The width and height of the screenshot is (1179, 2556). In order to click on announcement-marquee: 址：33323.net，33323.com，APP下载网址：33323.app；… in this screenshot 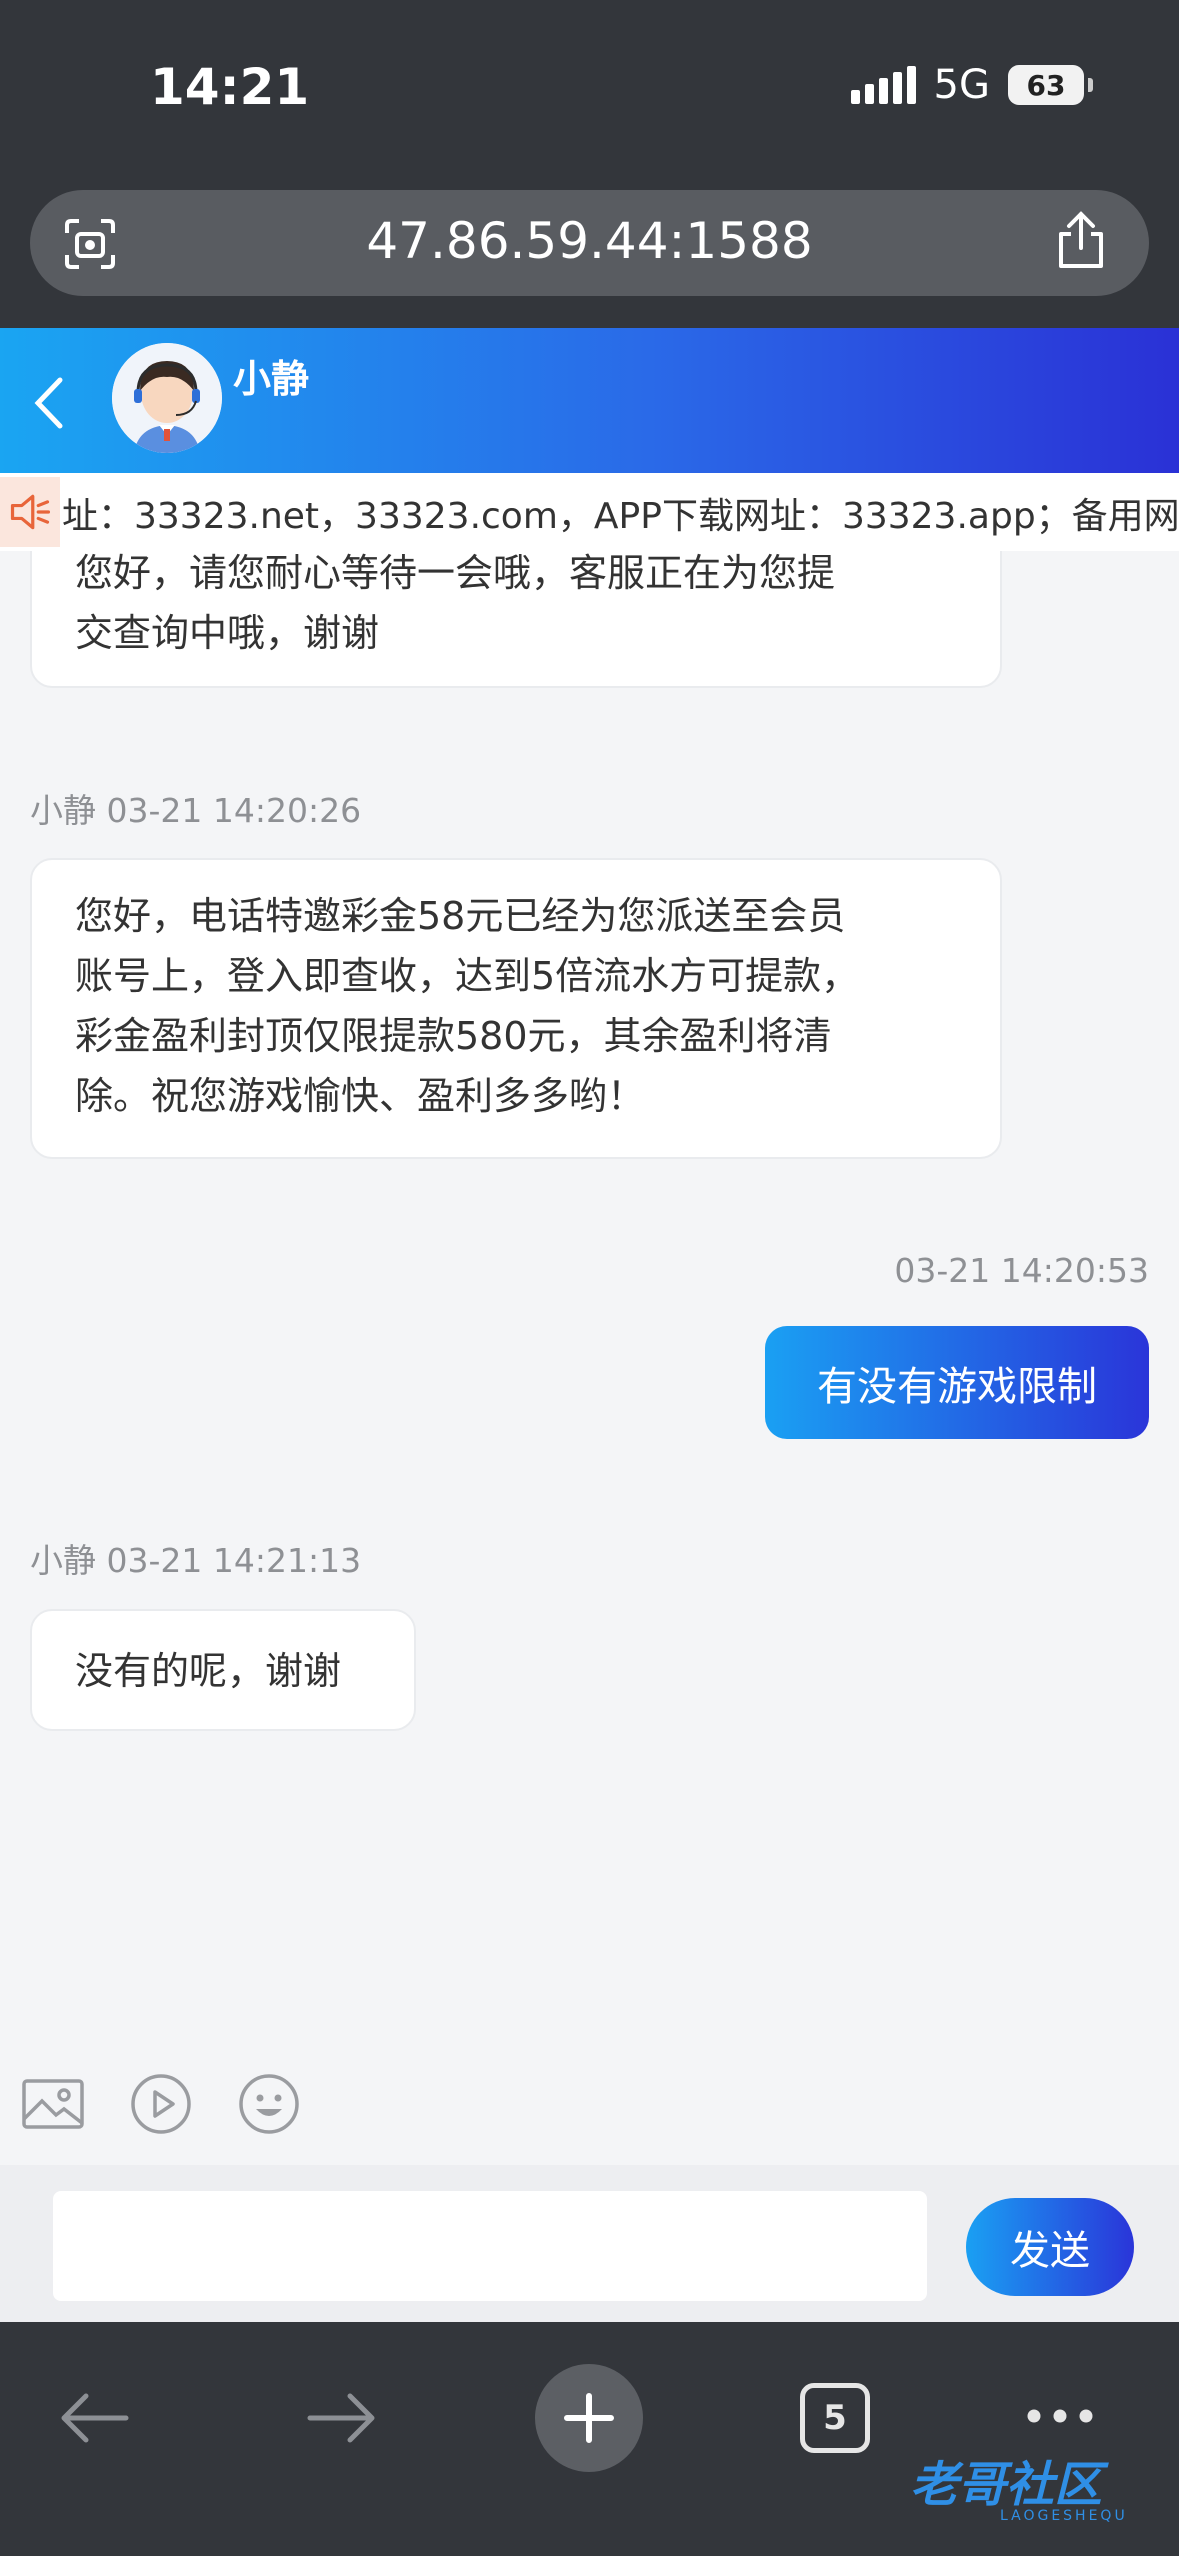, I will do `click(589, 512)`.